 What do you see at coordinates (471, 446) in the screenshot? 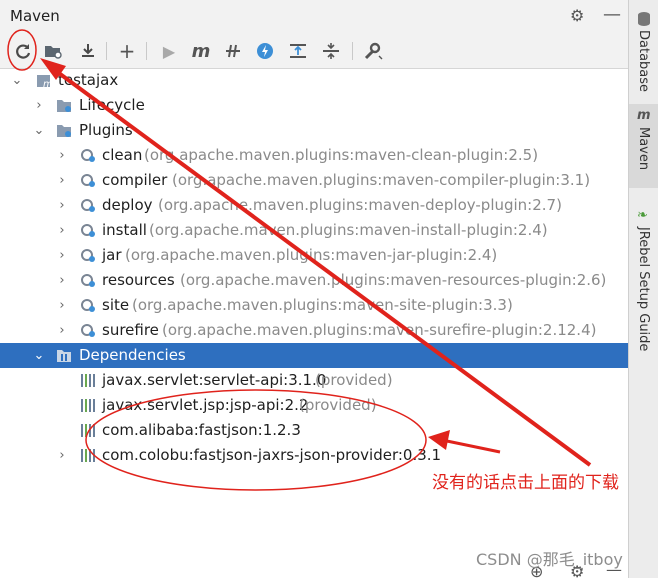
I see `arrow-line-short` at bounding box center [471, 446].